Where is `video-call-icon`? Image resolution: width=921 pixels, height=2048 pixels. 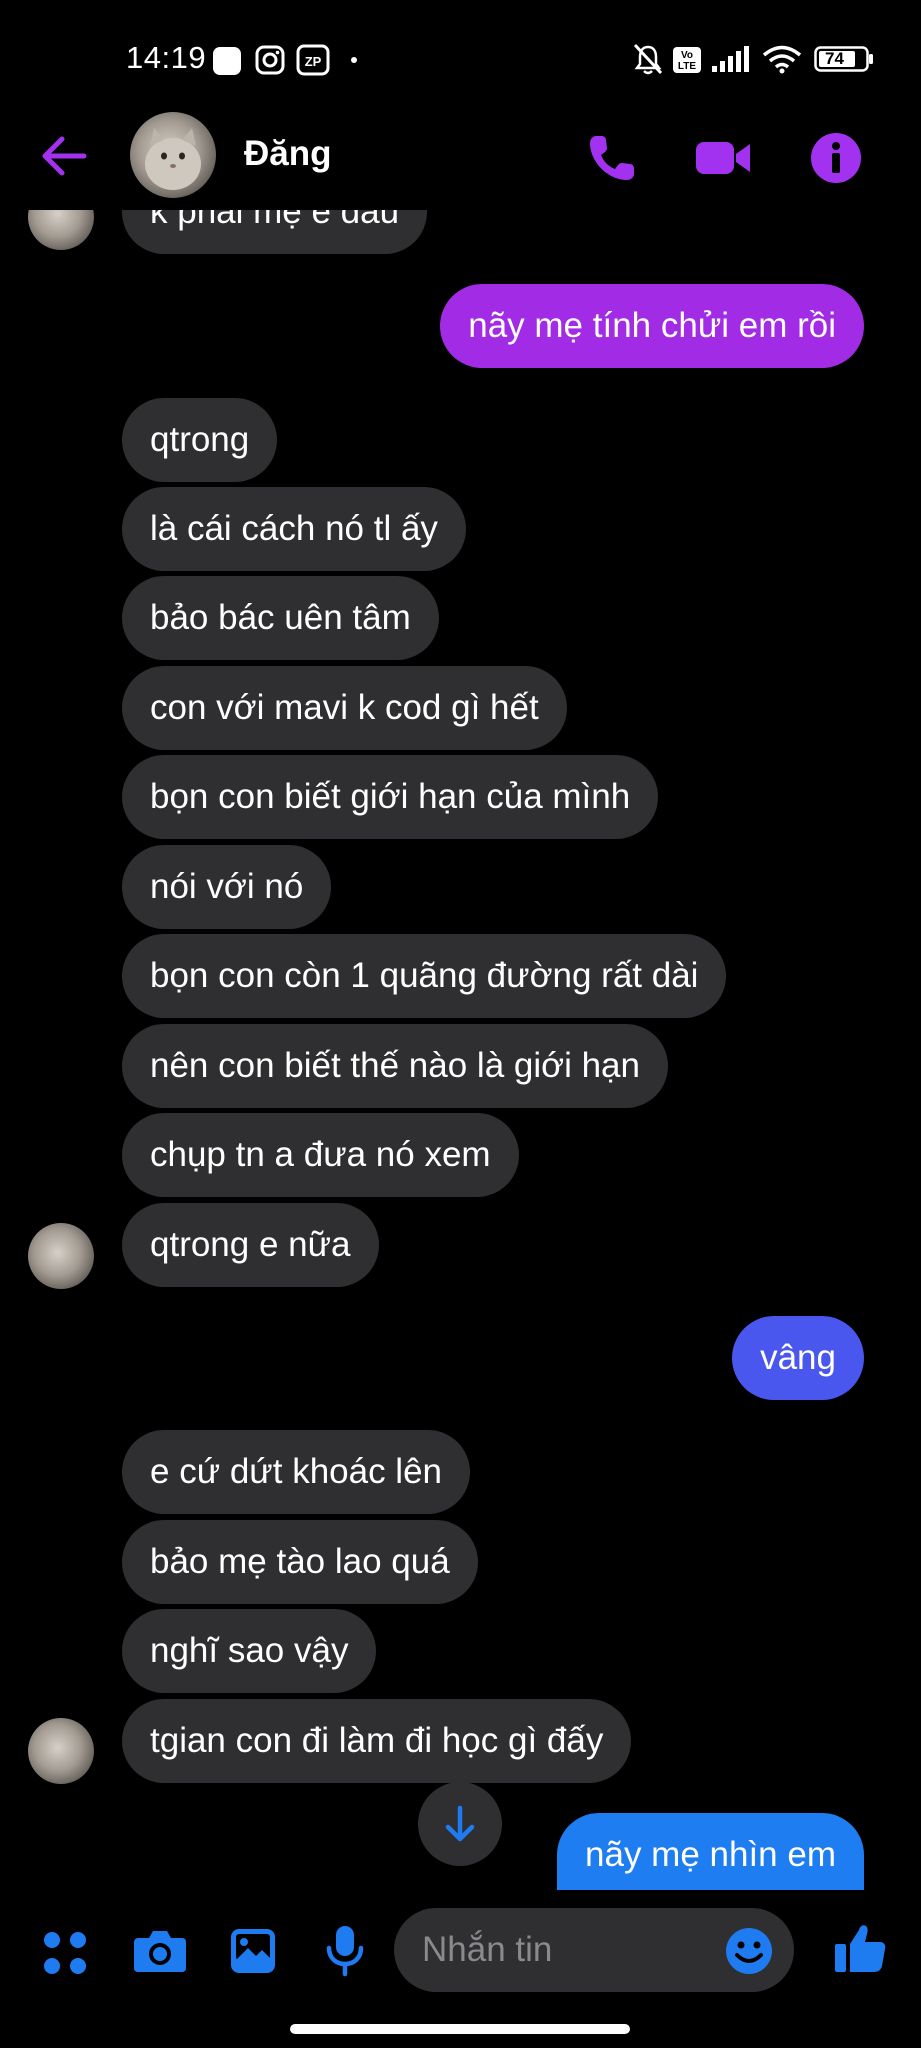
video-call-icon is located at coordinates (724, 158).